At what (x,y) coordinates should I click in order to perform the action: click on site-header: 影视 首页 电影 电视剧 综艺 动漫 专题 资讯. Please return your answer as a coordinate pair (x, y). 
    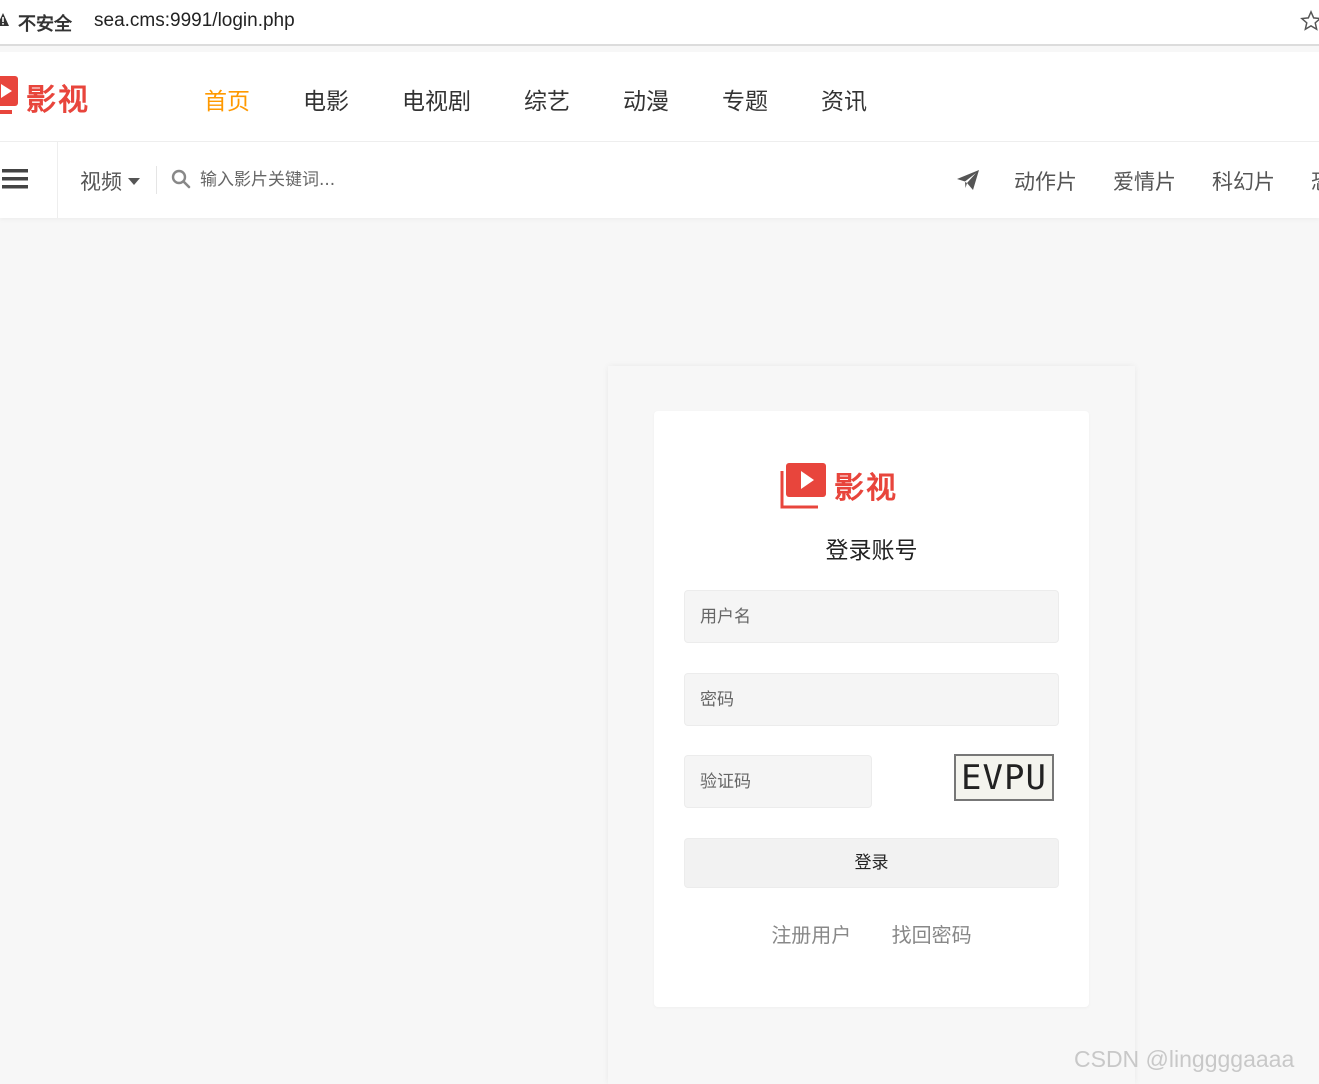
    Looking at the image, I should click on (659, 97).